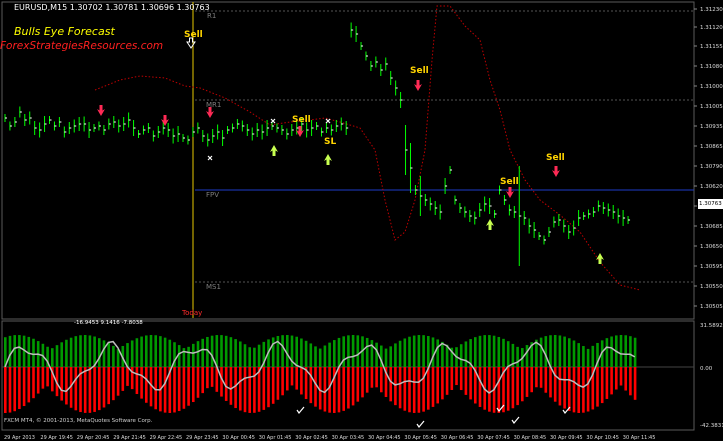  What do you see at coordinates (566, 438) in the screenshot?
I see `time-tick-label: 30 Apr 09:45` at bounding box center [566, 438].